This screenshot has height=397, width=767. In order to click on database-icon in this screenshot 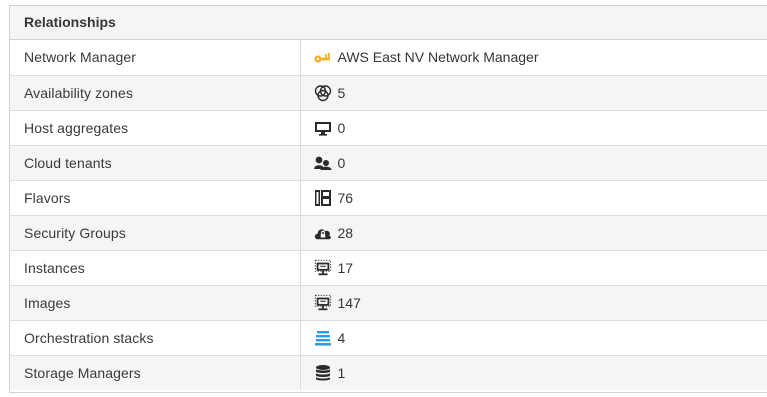, I will do `click(323, 373)`.